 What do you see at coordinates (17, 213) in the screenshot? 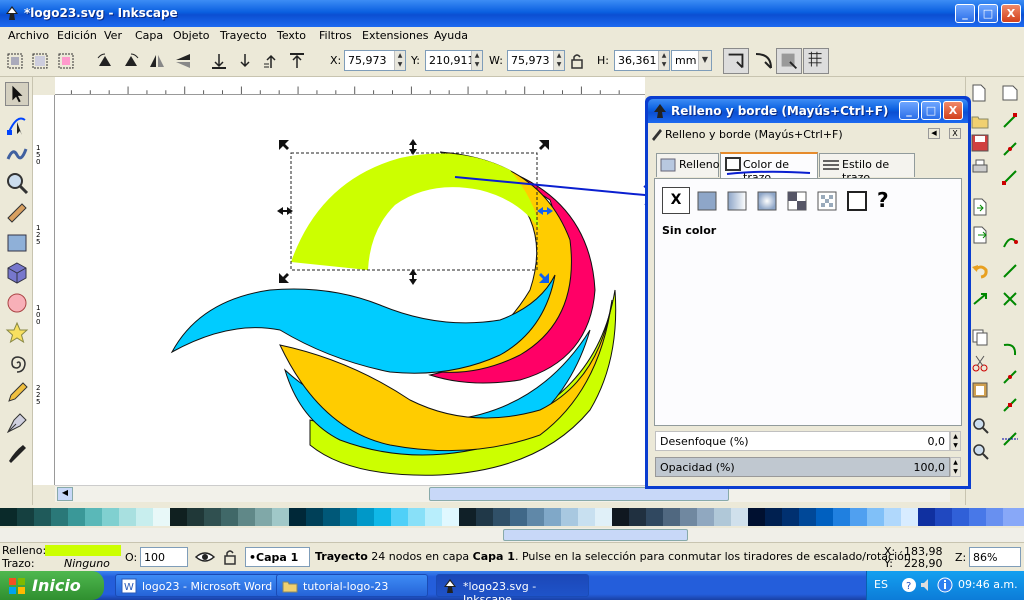
I see `measure-tool-icon` at bounding box center [17, 213].